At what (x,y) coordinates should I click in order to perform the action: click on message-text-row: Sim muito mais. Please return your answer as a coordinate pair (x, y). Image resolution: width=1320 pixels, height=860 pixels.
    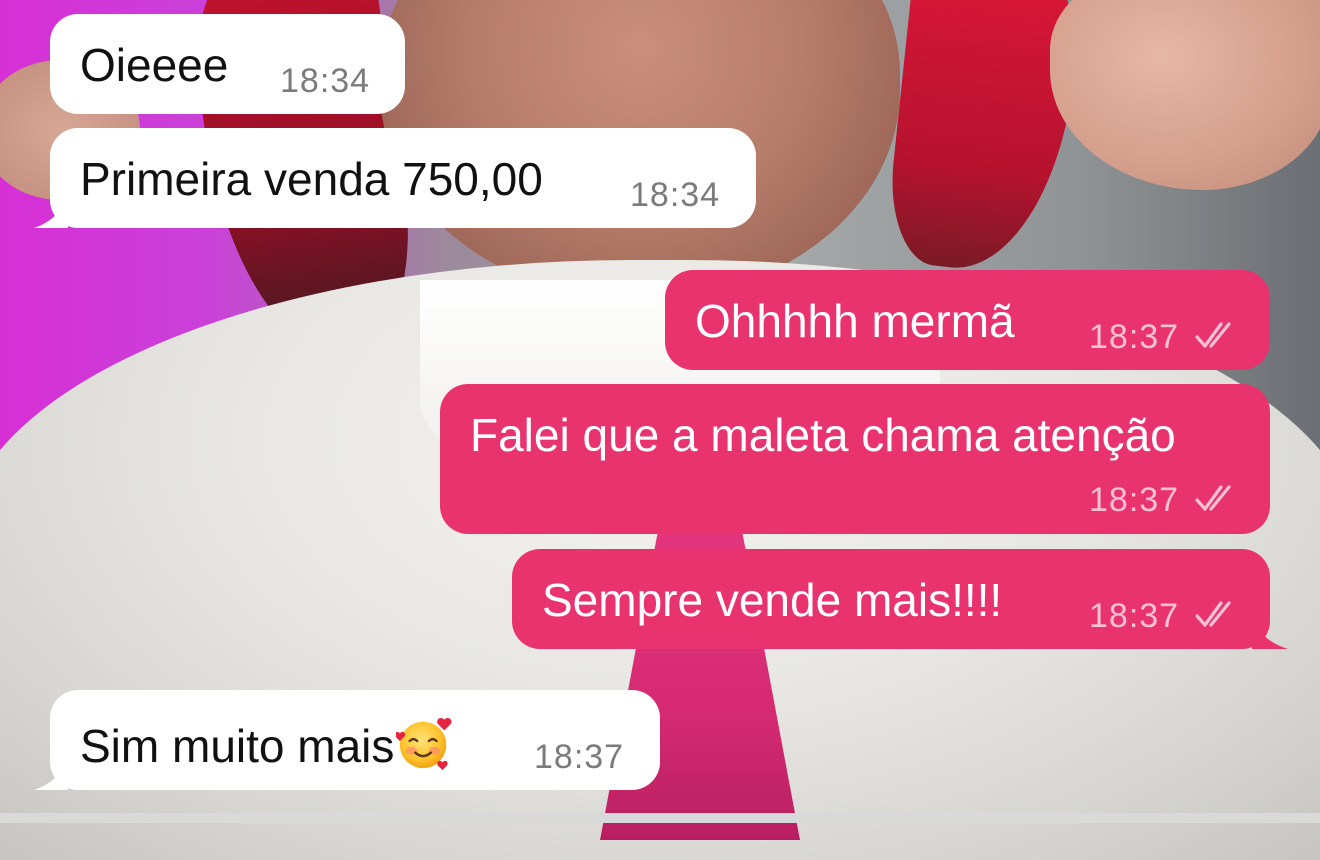
    Looking at the image, I should click on (267, 743).